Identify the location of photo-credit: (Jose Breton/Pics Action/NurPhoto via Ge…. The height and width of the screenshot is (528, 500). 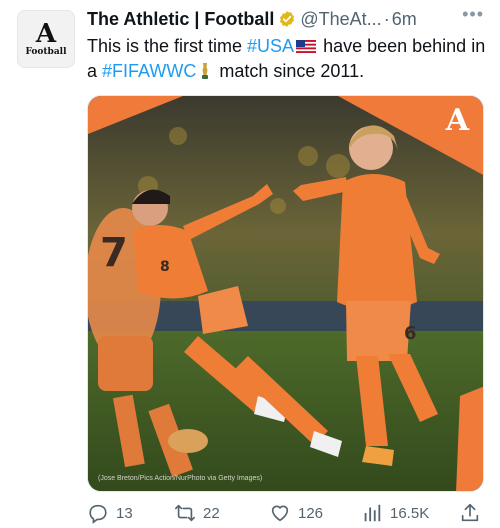
(180, 478).